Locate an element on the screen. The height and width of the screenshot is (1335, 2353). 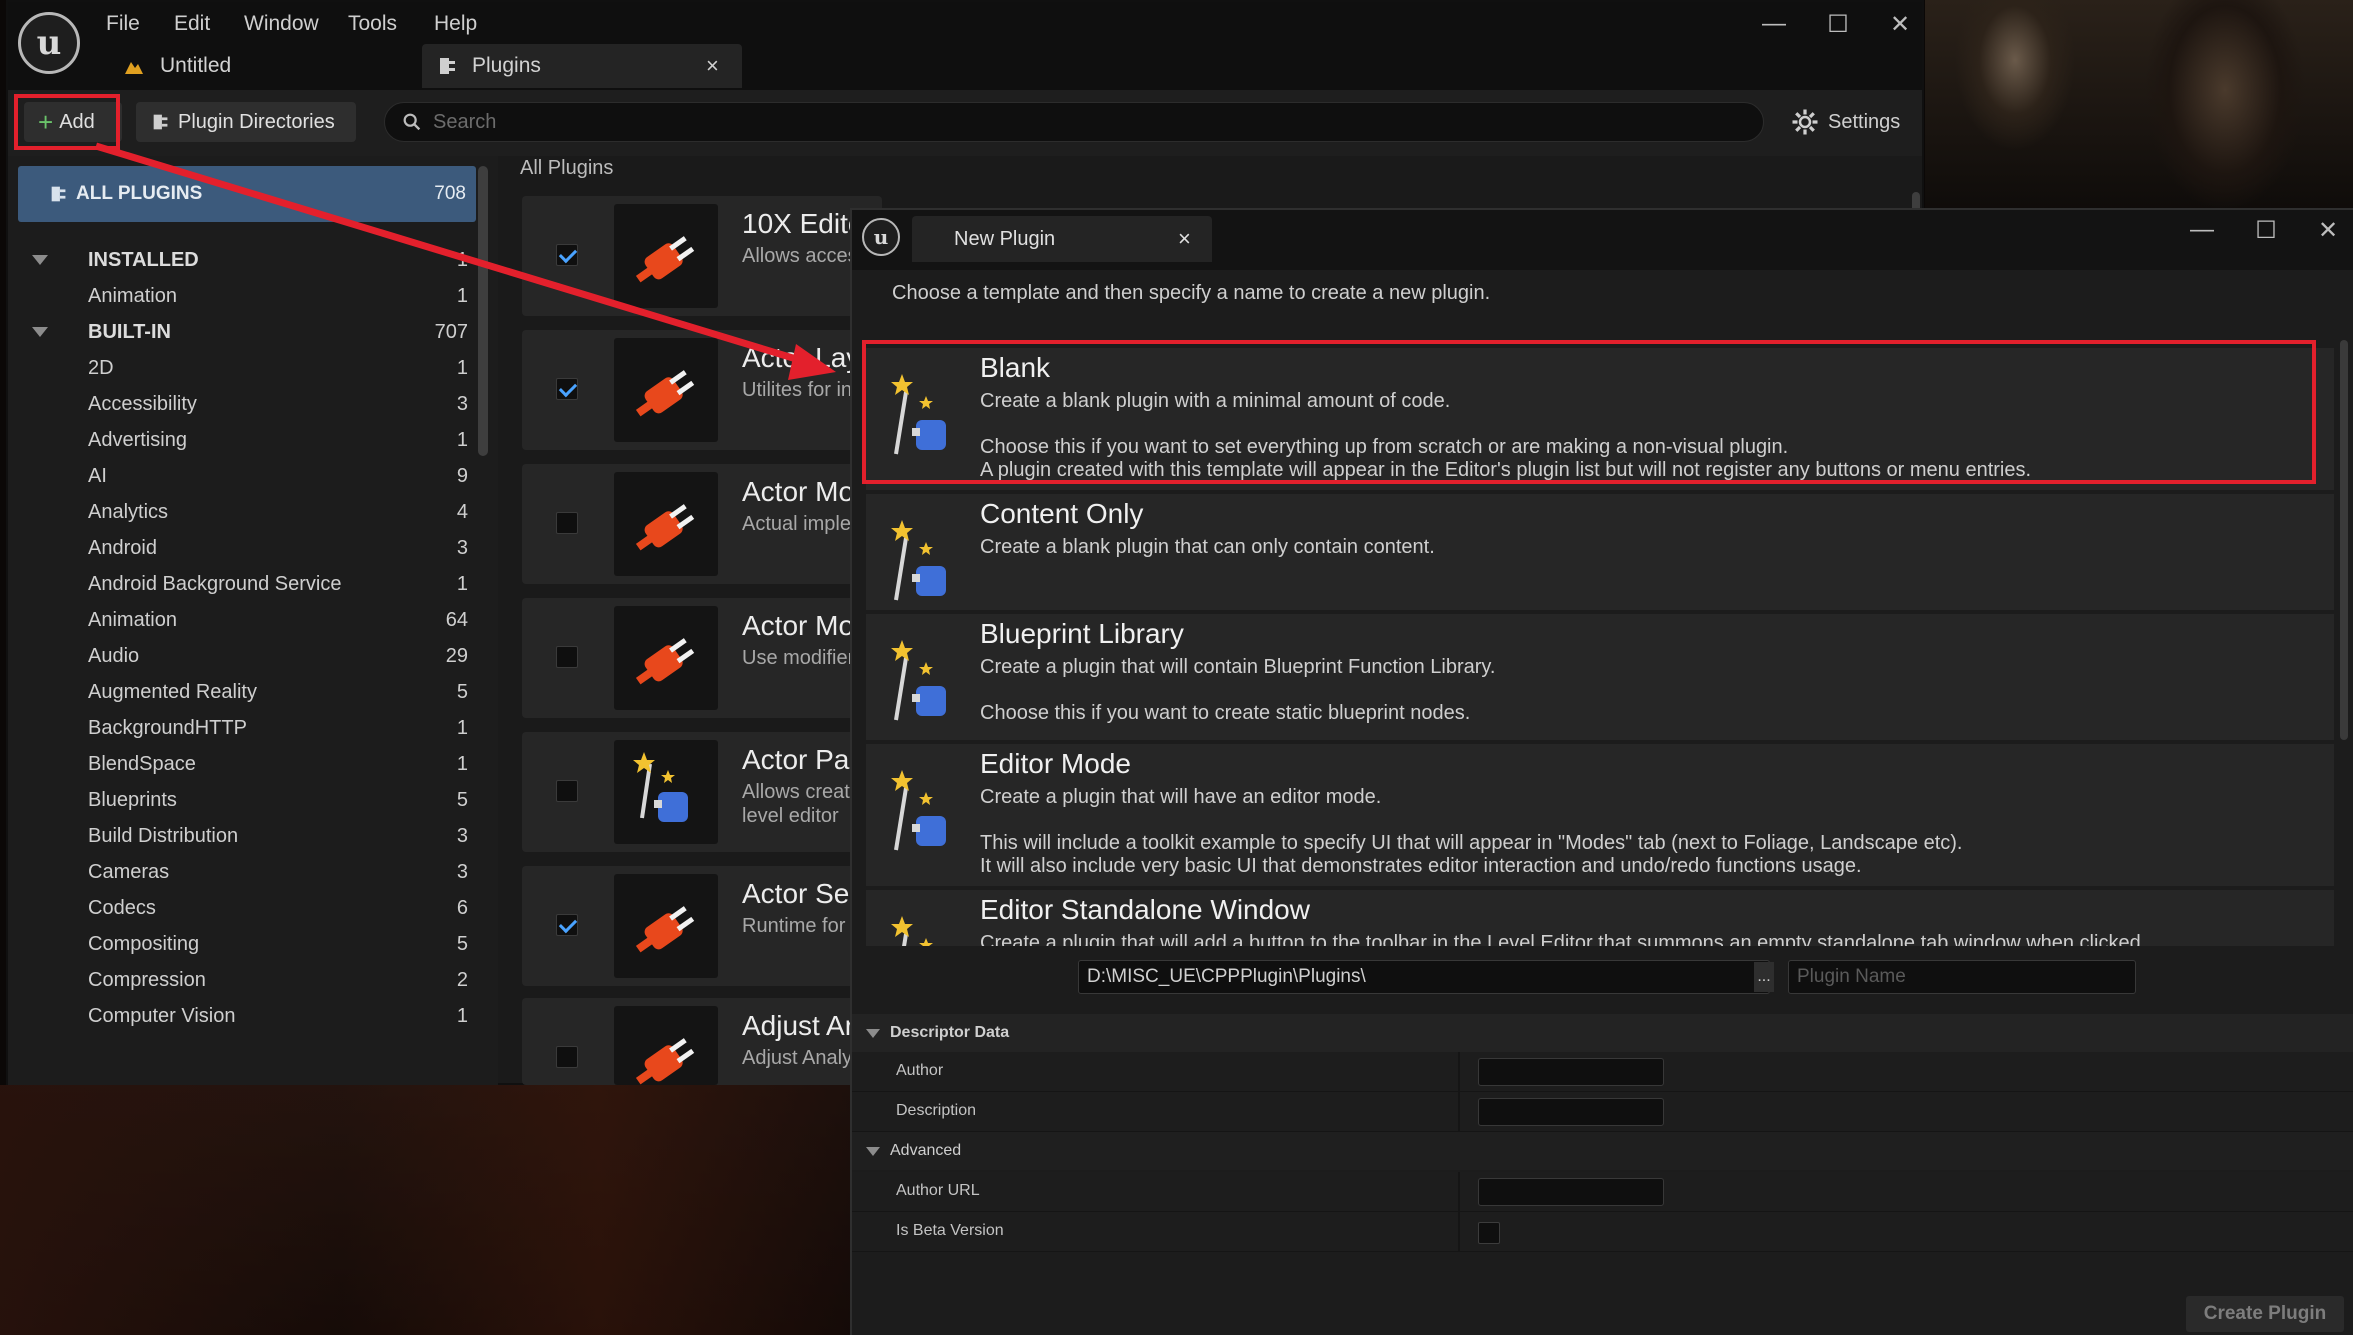
annotation-arrow is located at coordinates (465, 261).